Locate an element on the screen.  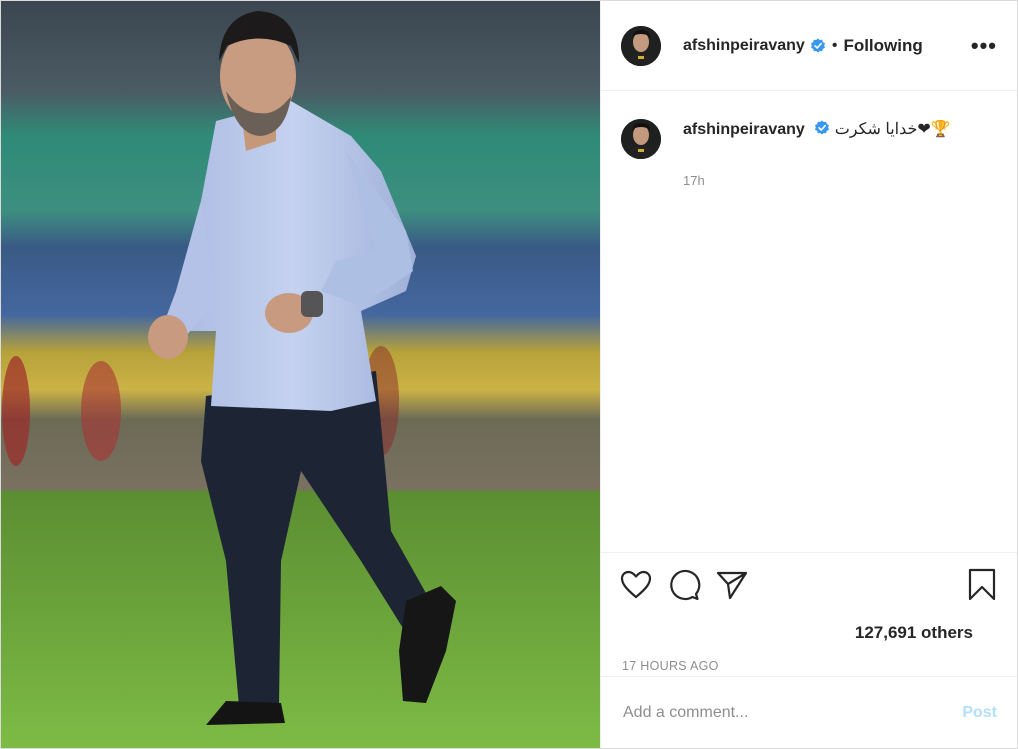
action-bar: 127,691 others 17 HOURS AGO is located at coordinates (809, 614).